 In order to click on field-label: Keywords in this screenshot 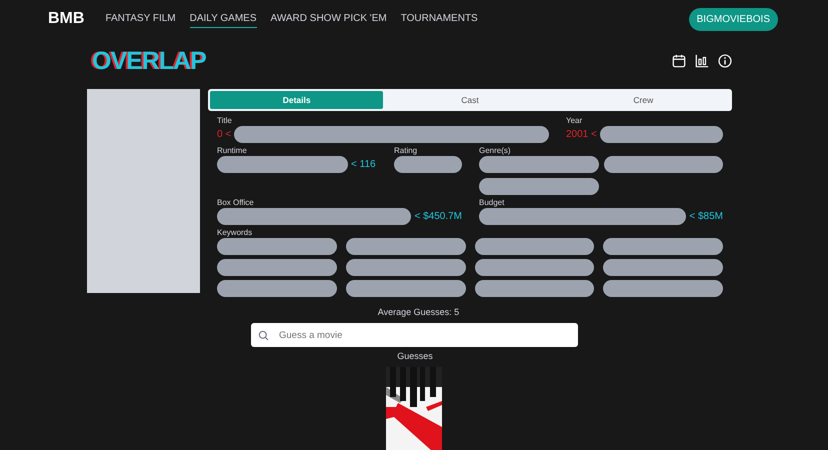, I will do `click(235, 232)`.